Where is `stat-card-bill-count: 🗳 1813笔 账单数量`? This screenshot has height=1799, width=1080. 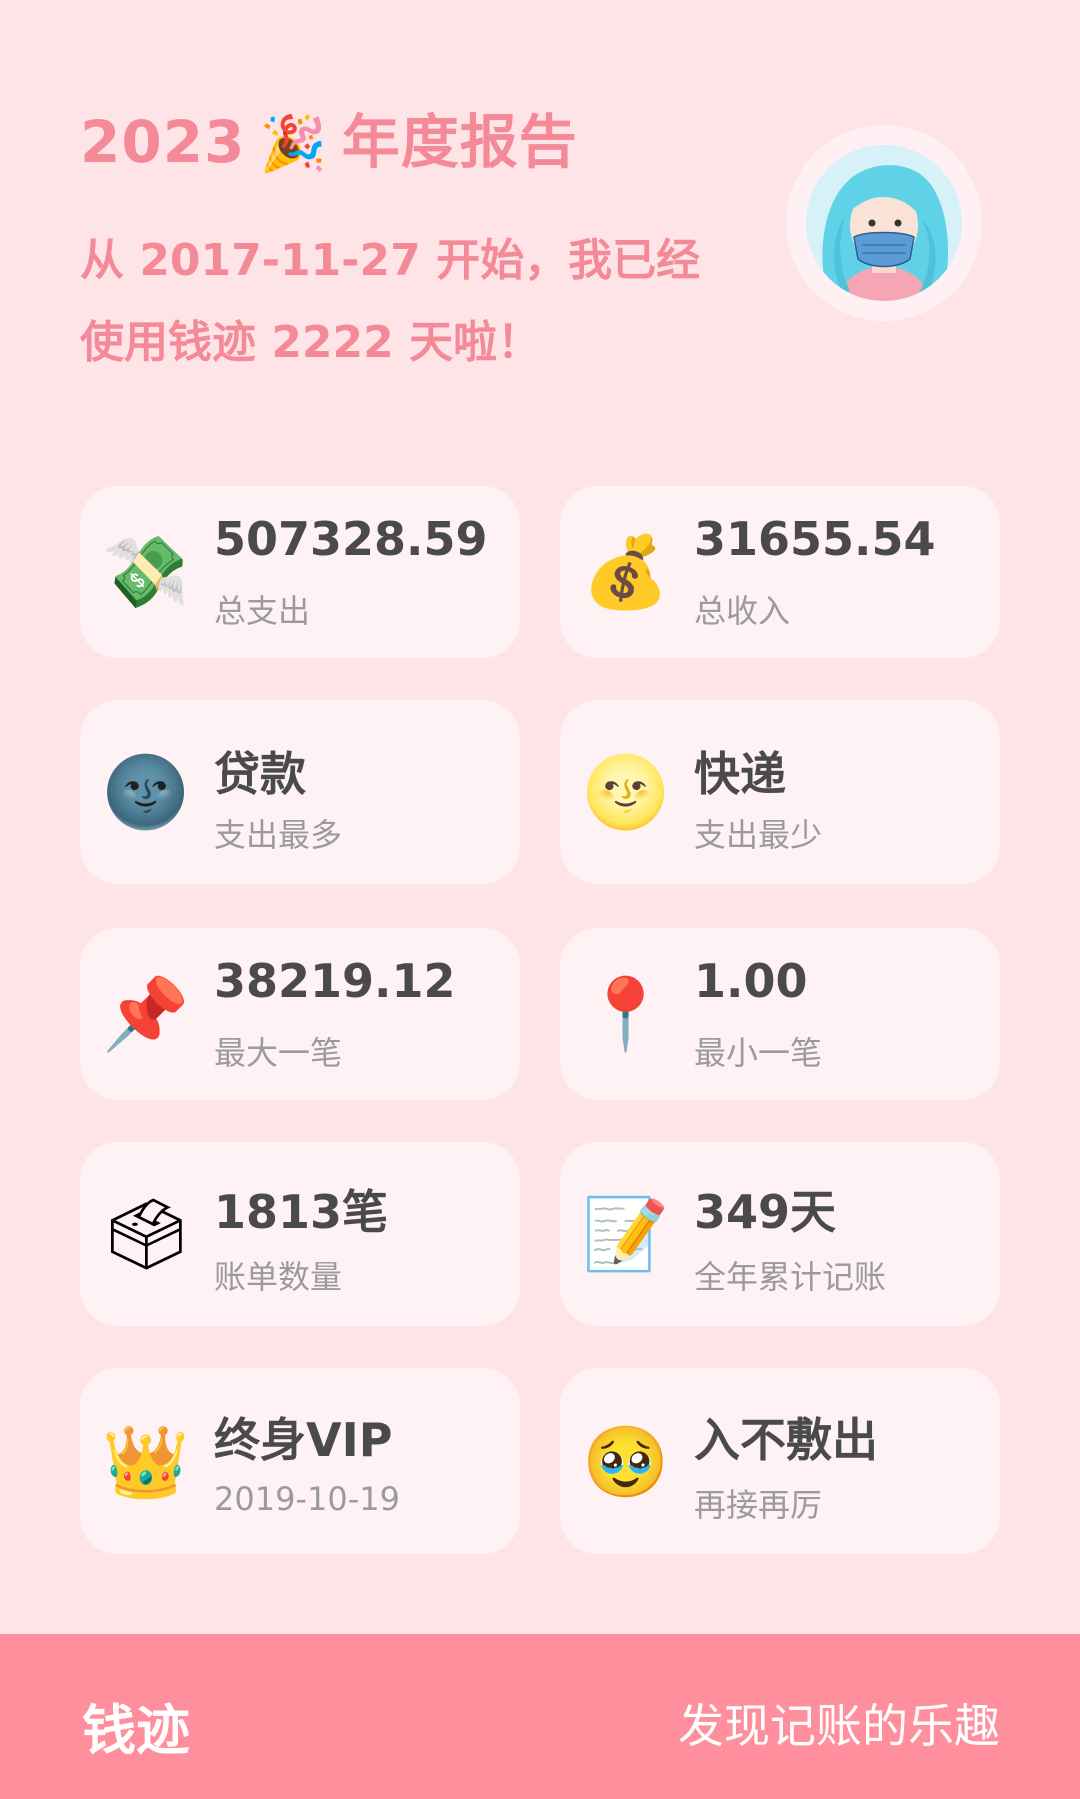
stat-card-bill-count: 🗳 1813笔 账单数量 is located at coordinates (300, 1234).